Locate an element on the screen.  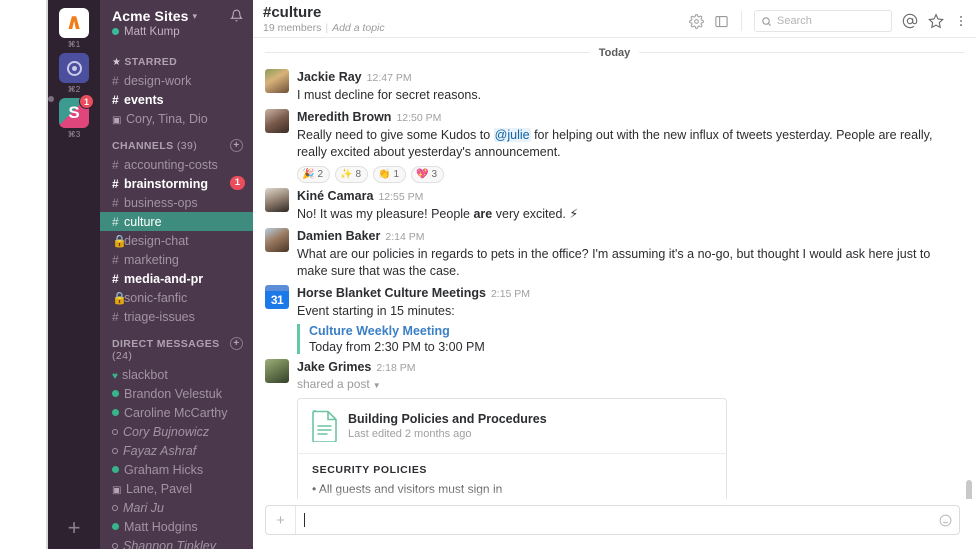
page-title: #culture is located at coordinates (292, 12).